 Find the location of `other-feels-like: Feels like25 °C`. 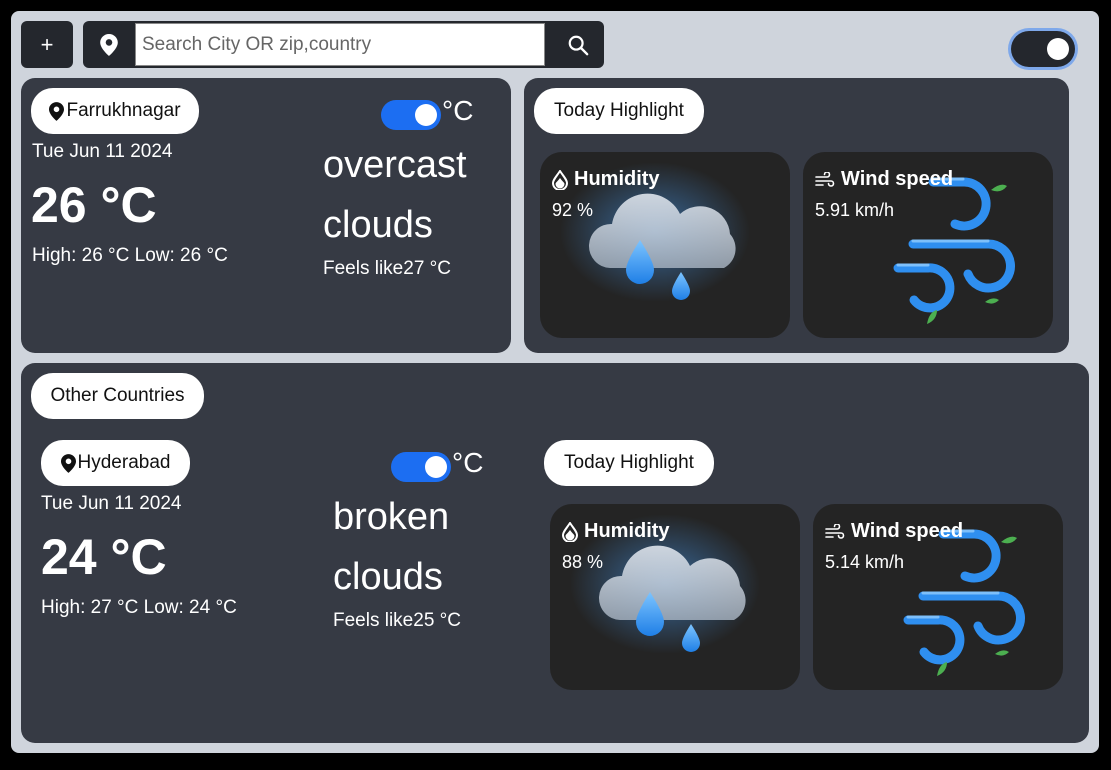

other-feels-like: Feels like25 °C is located at coordinates (397, 620).